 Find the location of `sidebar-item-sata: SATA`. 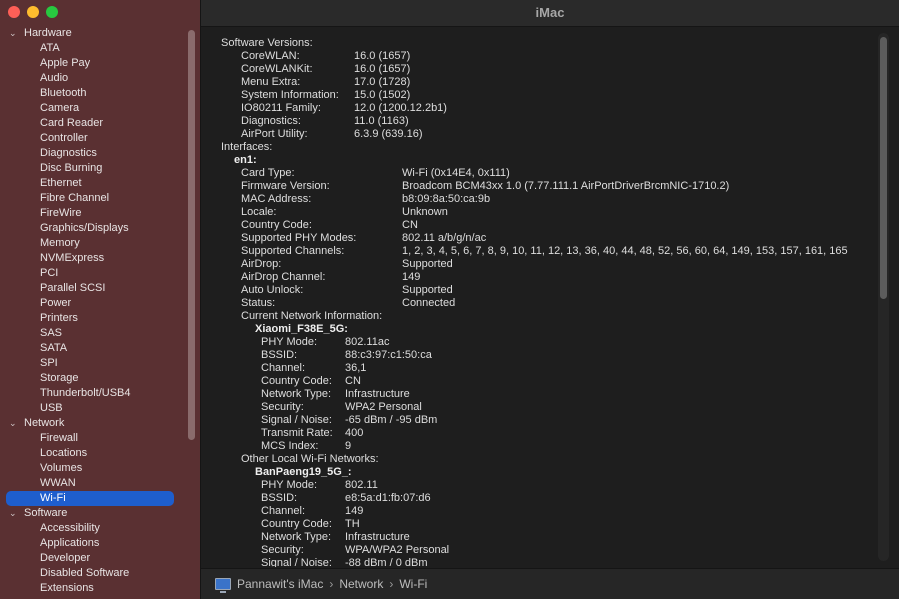

sidebar-item-sata: SATA is located at coordinates (100, 348).